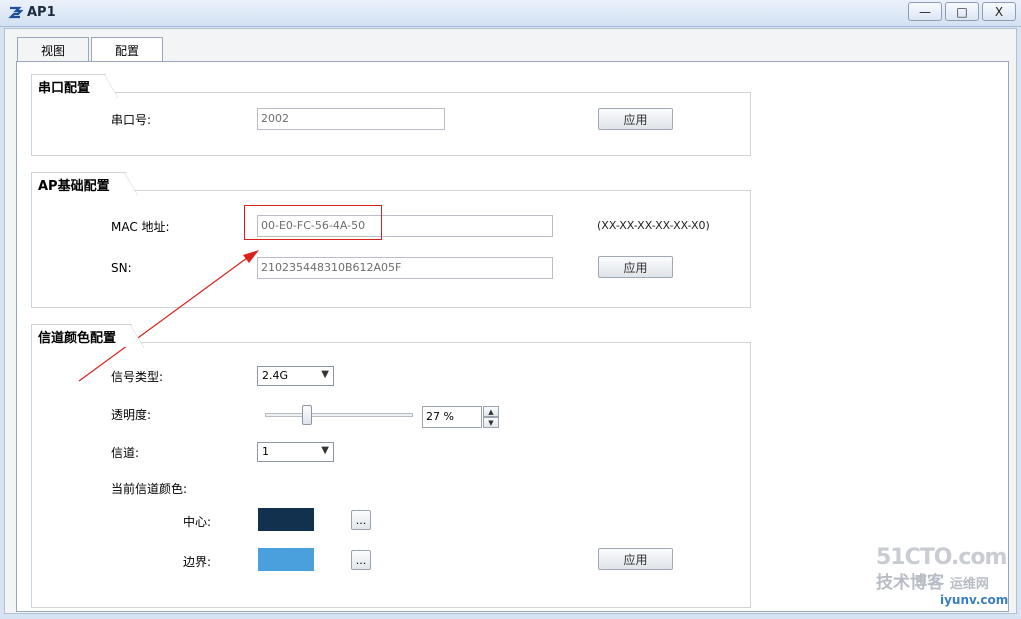  I want to click on spin-up-icon: ▲, so click(491, 411).